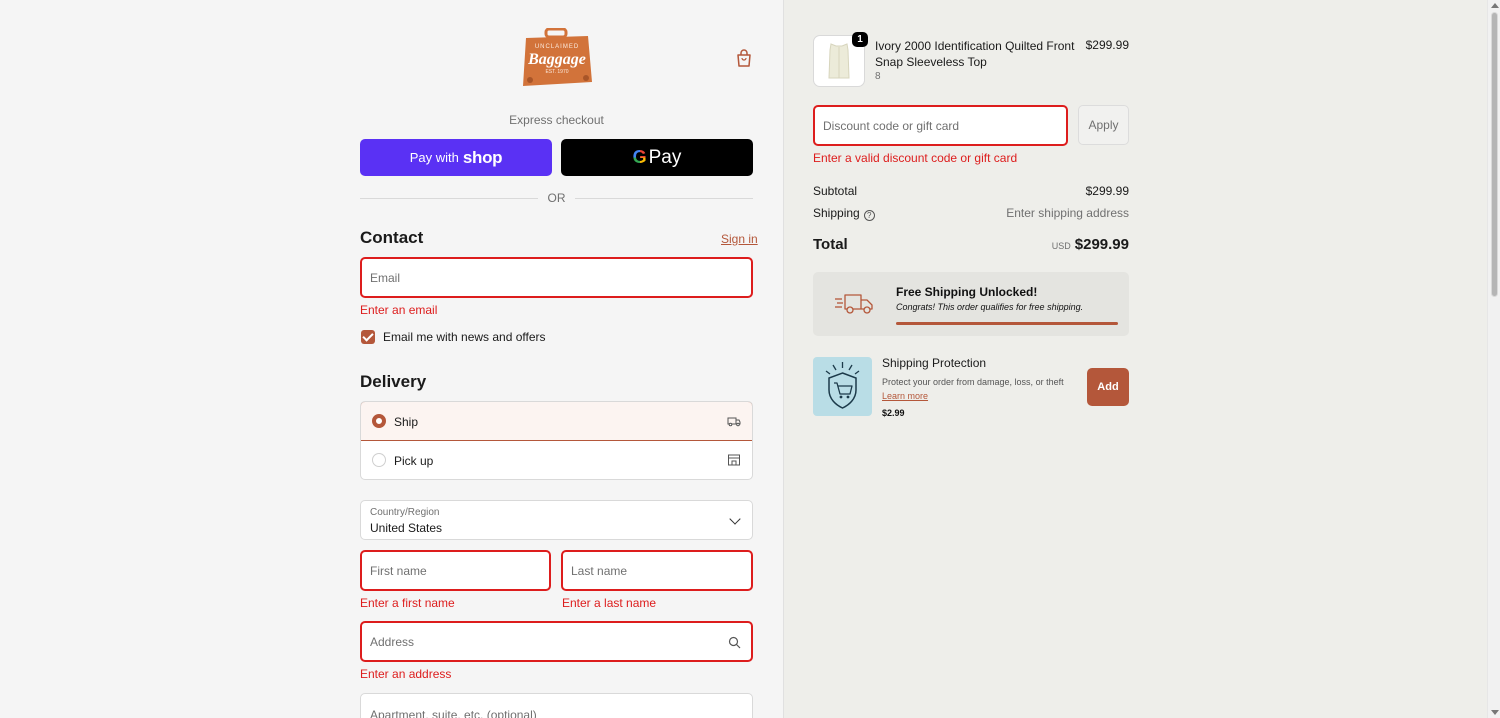 This screenshot has width=1500, height=718. I want to click on total-value: $299.99, so click(1101, 244).